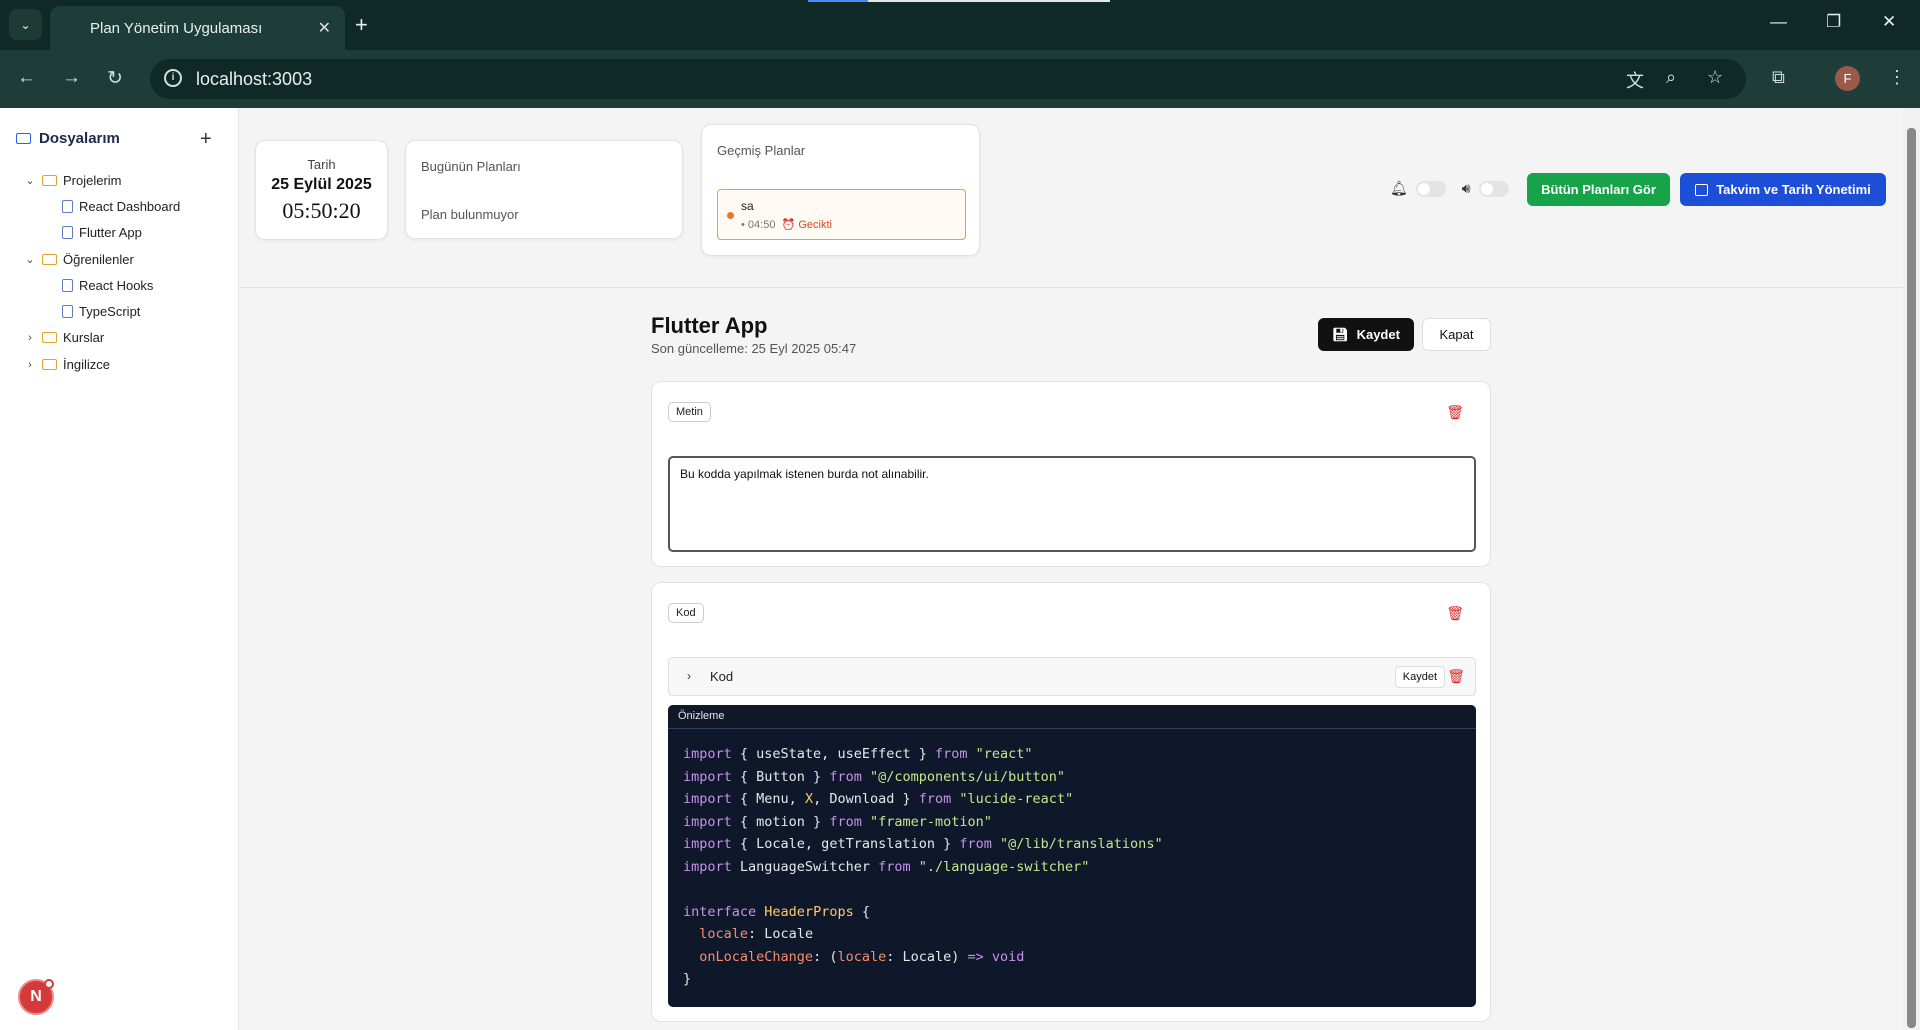 The width and height of the screenshot is (1920, 1030). What do you see at coordinates (321, 210) in the screenshot?
I see `current-time: 05:50:20` at bounding box center [321, 210].